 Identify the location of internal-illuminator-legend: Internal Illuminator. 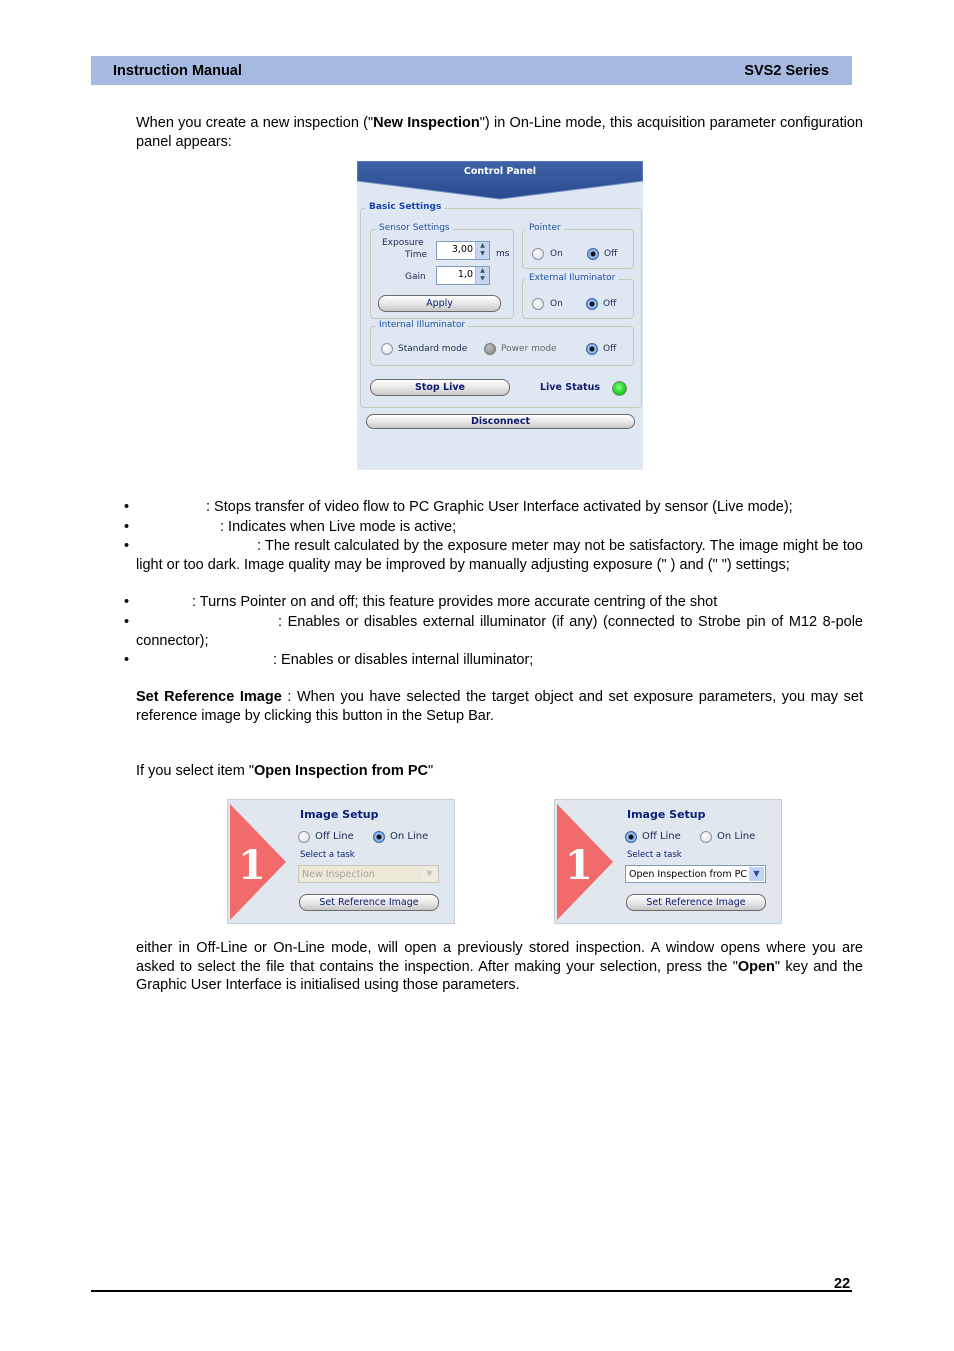
(422, 325).